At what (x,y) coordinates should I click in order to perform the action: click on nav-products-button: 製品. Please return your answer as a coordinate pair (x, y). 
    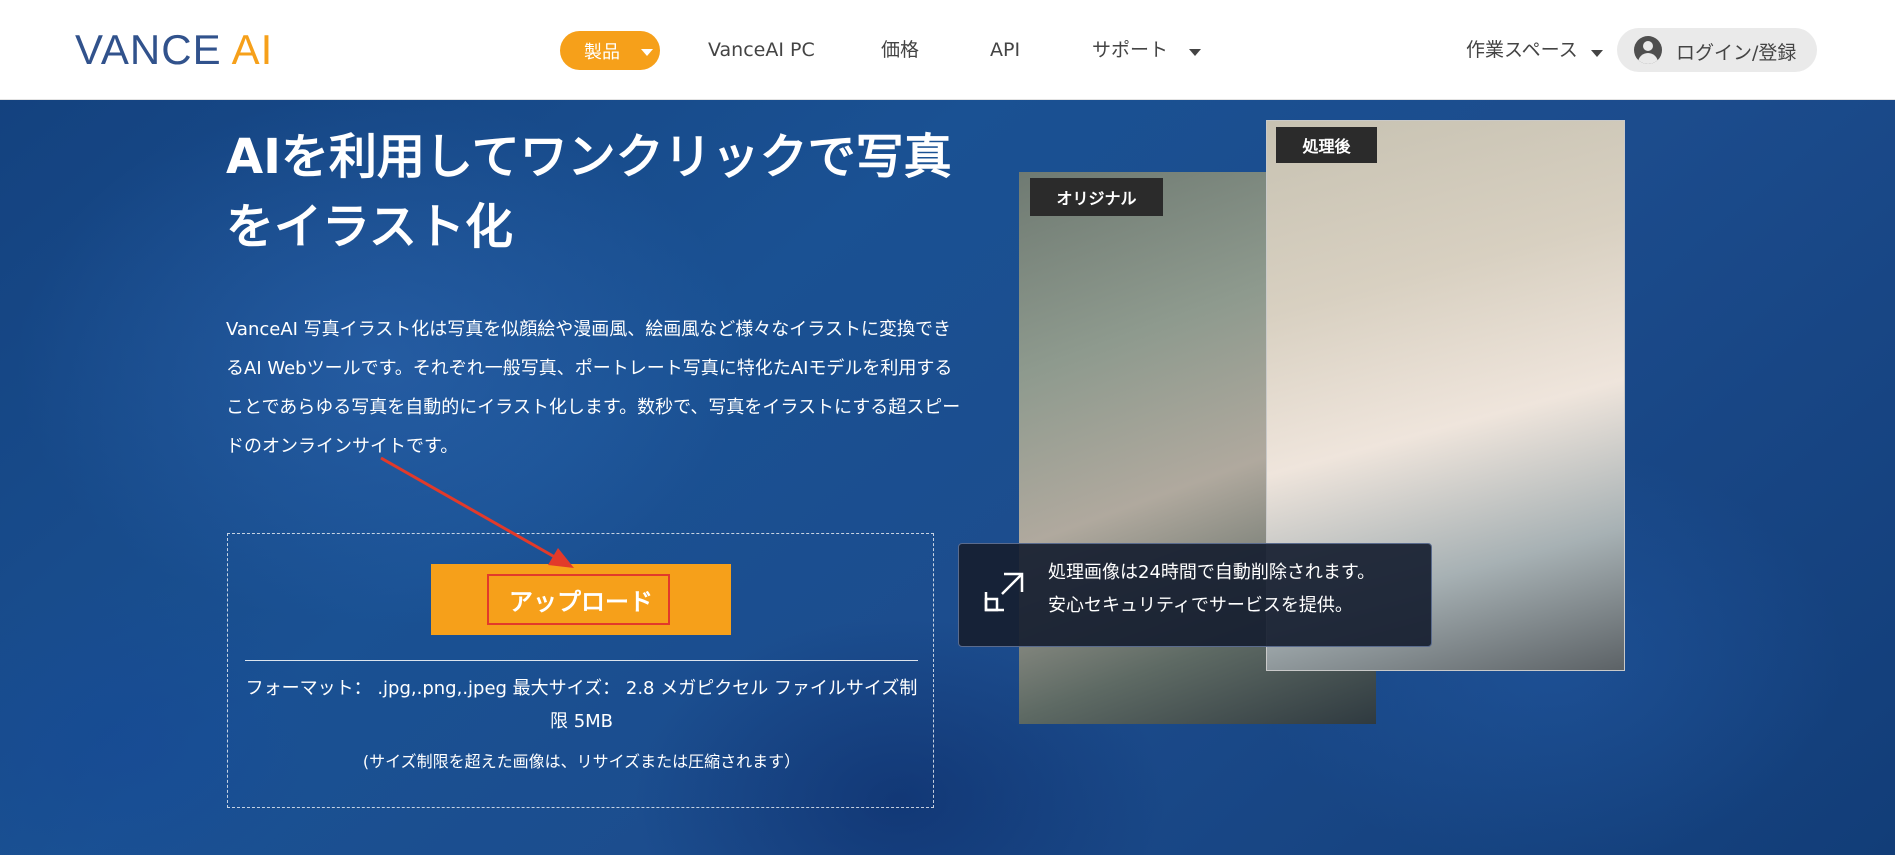
    Looking at the image, I should click on (610, 50).